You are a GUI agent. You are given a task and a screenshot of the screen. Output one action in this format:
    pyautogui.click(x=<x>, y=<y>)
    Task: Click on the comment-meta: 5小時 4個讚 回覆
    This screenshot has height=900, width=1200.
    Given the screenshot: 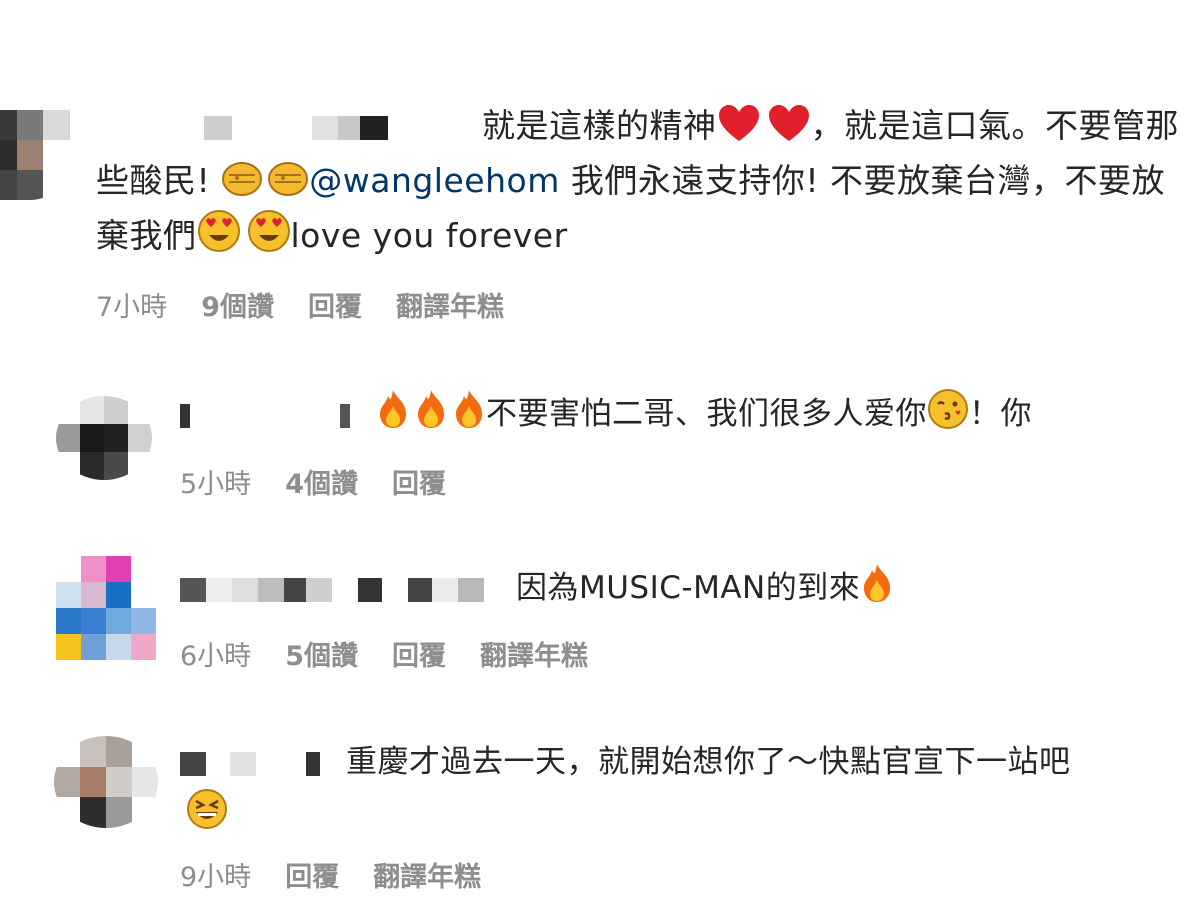 What is the action you would take?
    pyautogui.click(x=330, y=481)
    